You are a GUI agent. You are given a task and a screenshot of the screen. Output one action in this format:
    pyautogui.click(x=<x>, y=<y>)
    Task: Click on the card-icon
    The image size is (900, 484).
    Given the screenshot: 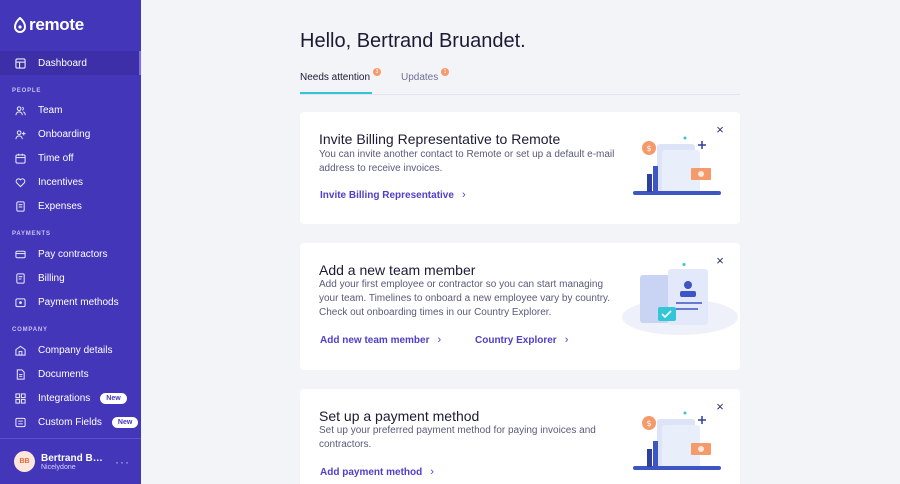 What is the action you would take?
    pyautogui.click(x=20, y=254)
    